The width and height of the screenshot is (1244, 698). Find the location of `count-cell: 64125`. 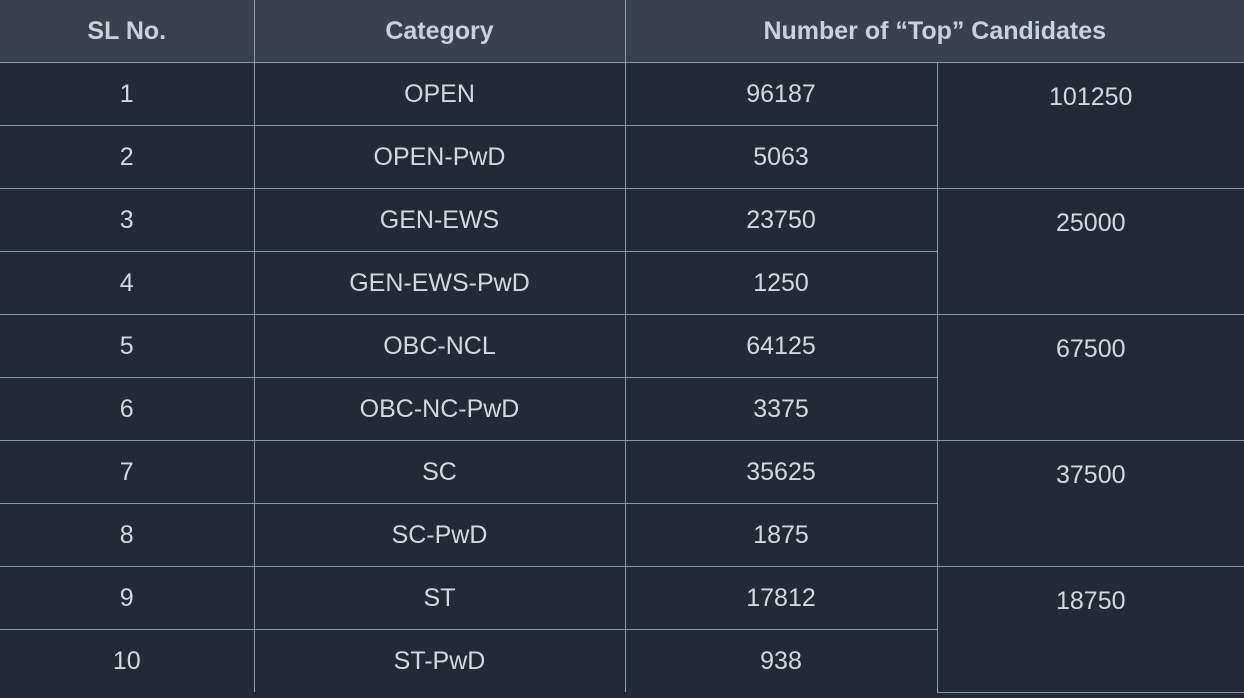

count-cell: 64125 is located at coordinates (781, 346).